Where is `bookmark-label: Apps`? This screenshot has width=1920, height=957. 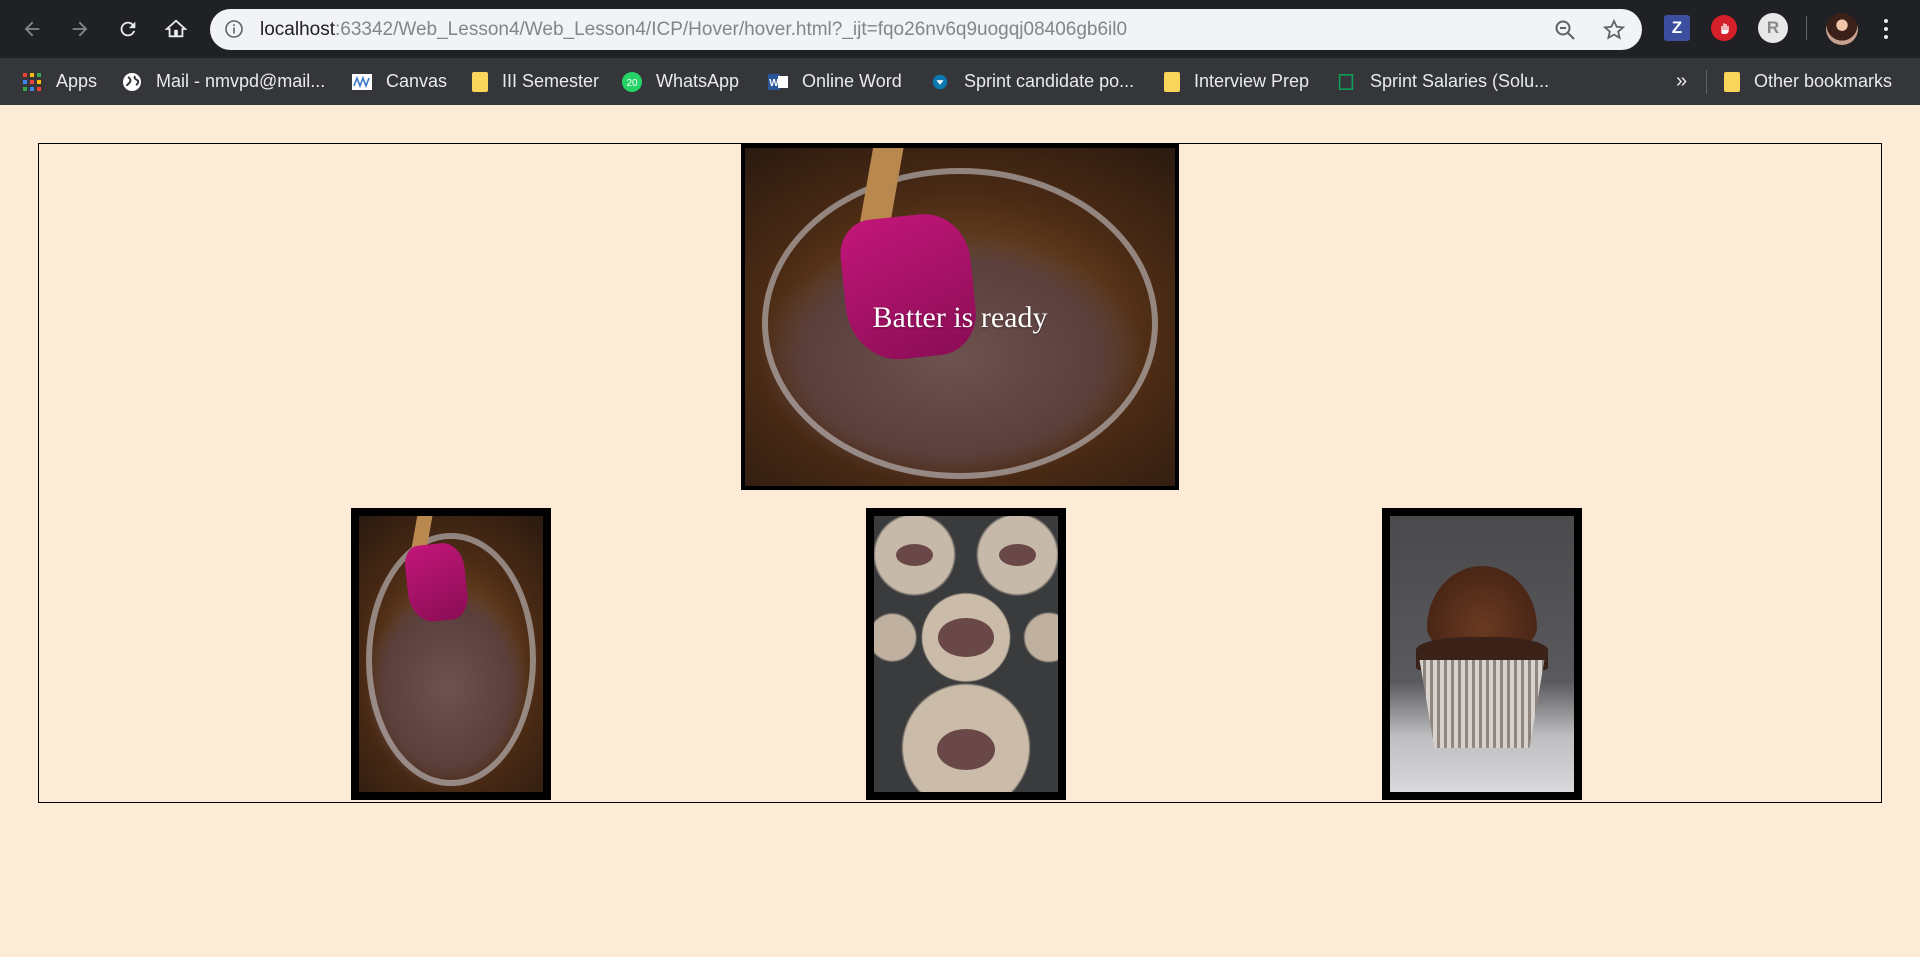
bookmark-label: Apps is located at coordinates (77, 81).